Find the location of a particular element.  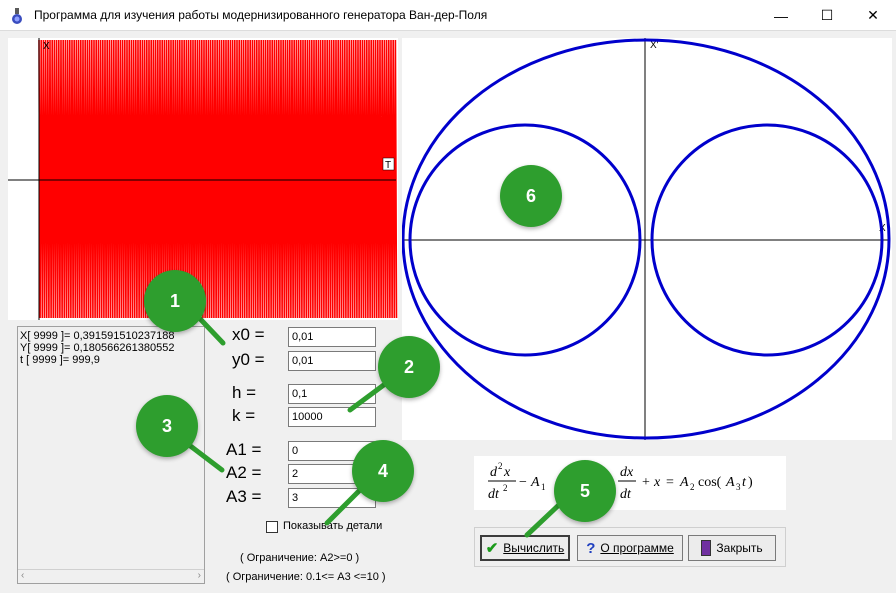

scroll-left-icon: ‹ is located at coordinates (22, 576).